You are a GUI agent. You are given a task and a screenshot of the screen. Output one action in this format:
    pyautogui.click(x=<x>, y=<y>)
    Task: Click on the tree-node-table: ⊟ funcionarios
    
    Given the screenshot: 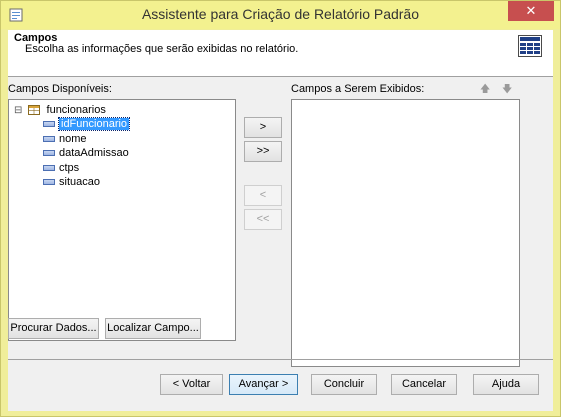 What is the action you would take?
    pyautogui.click(x=60, y=110)
    